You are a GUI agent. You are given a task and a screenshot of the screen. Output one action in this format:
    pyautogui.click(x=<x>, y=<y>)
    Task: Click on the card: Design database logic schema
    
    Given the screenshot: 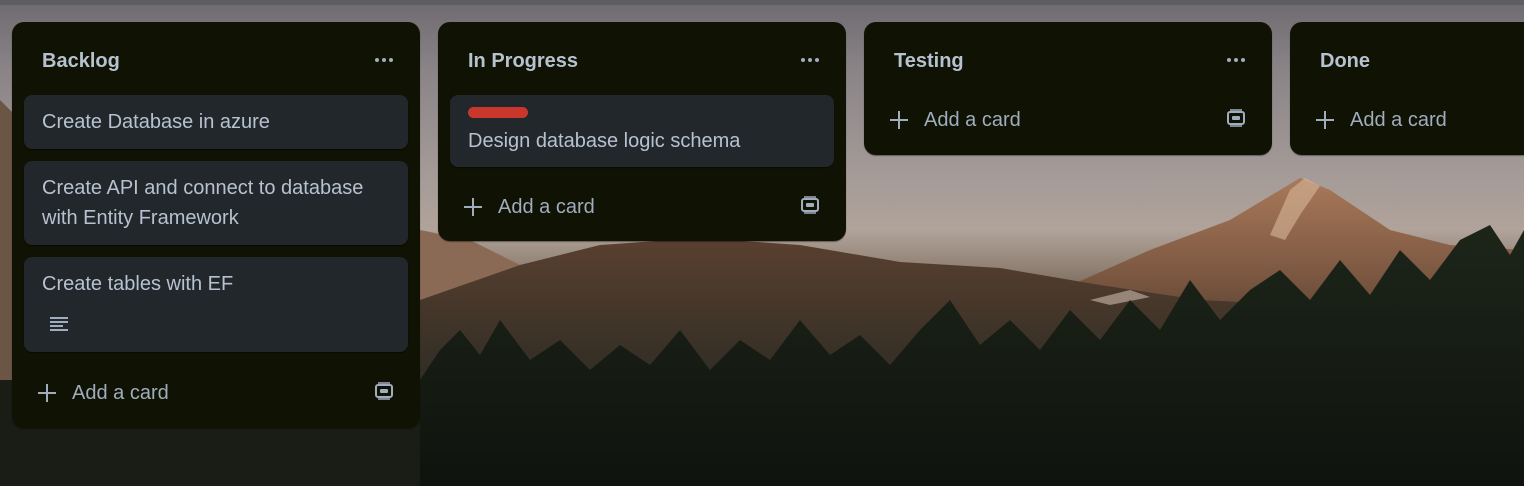 What is the action you would take?
    pyautogui.click(x=642, y=131)
    